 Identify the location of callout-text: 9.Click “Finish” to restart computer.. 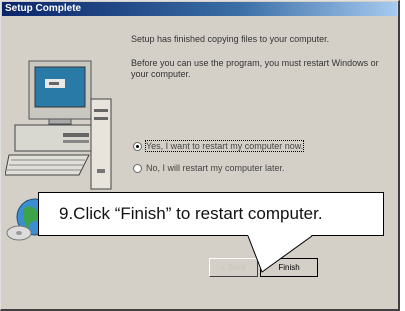
(191, 213).